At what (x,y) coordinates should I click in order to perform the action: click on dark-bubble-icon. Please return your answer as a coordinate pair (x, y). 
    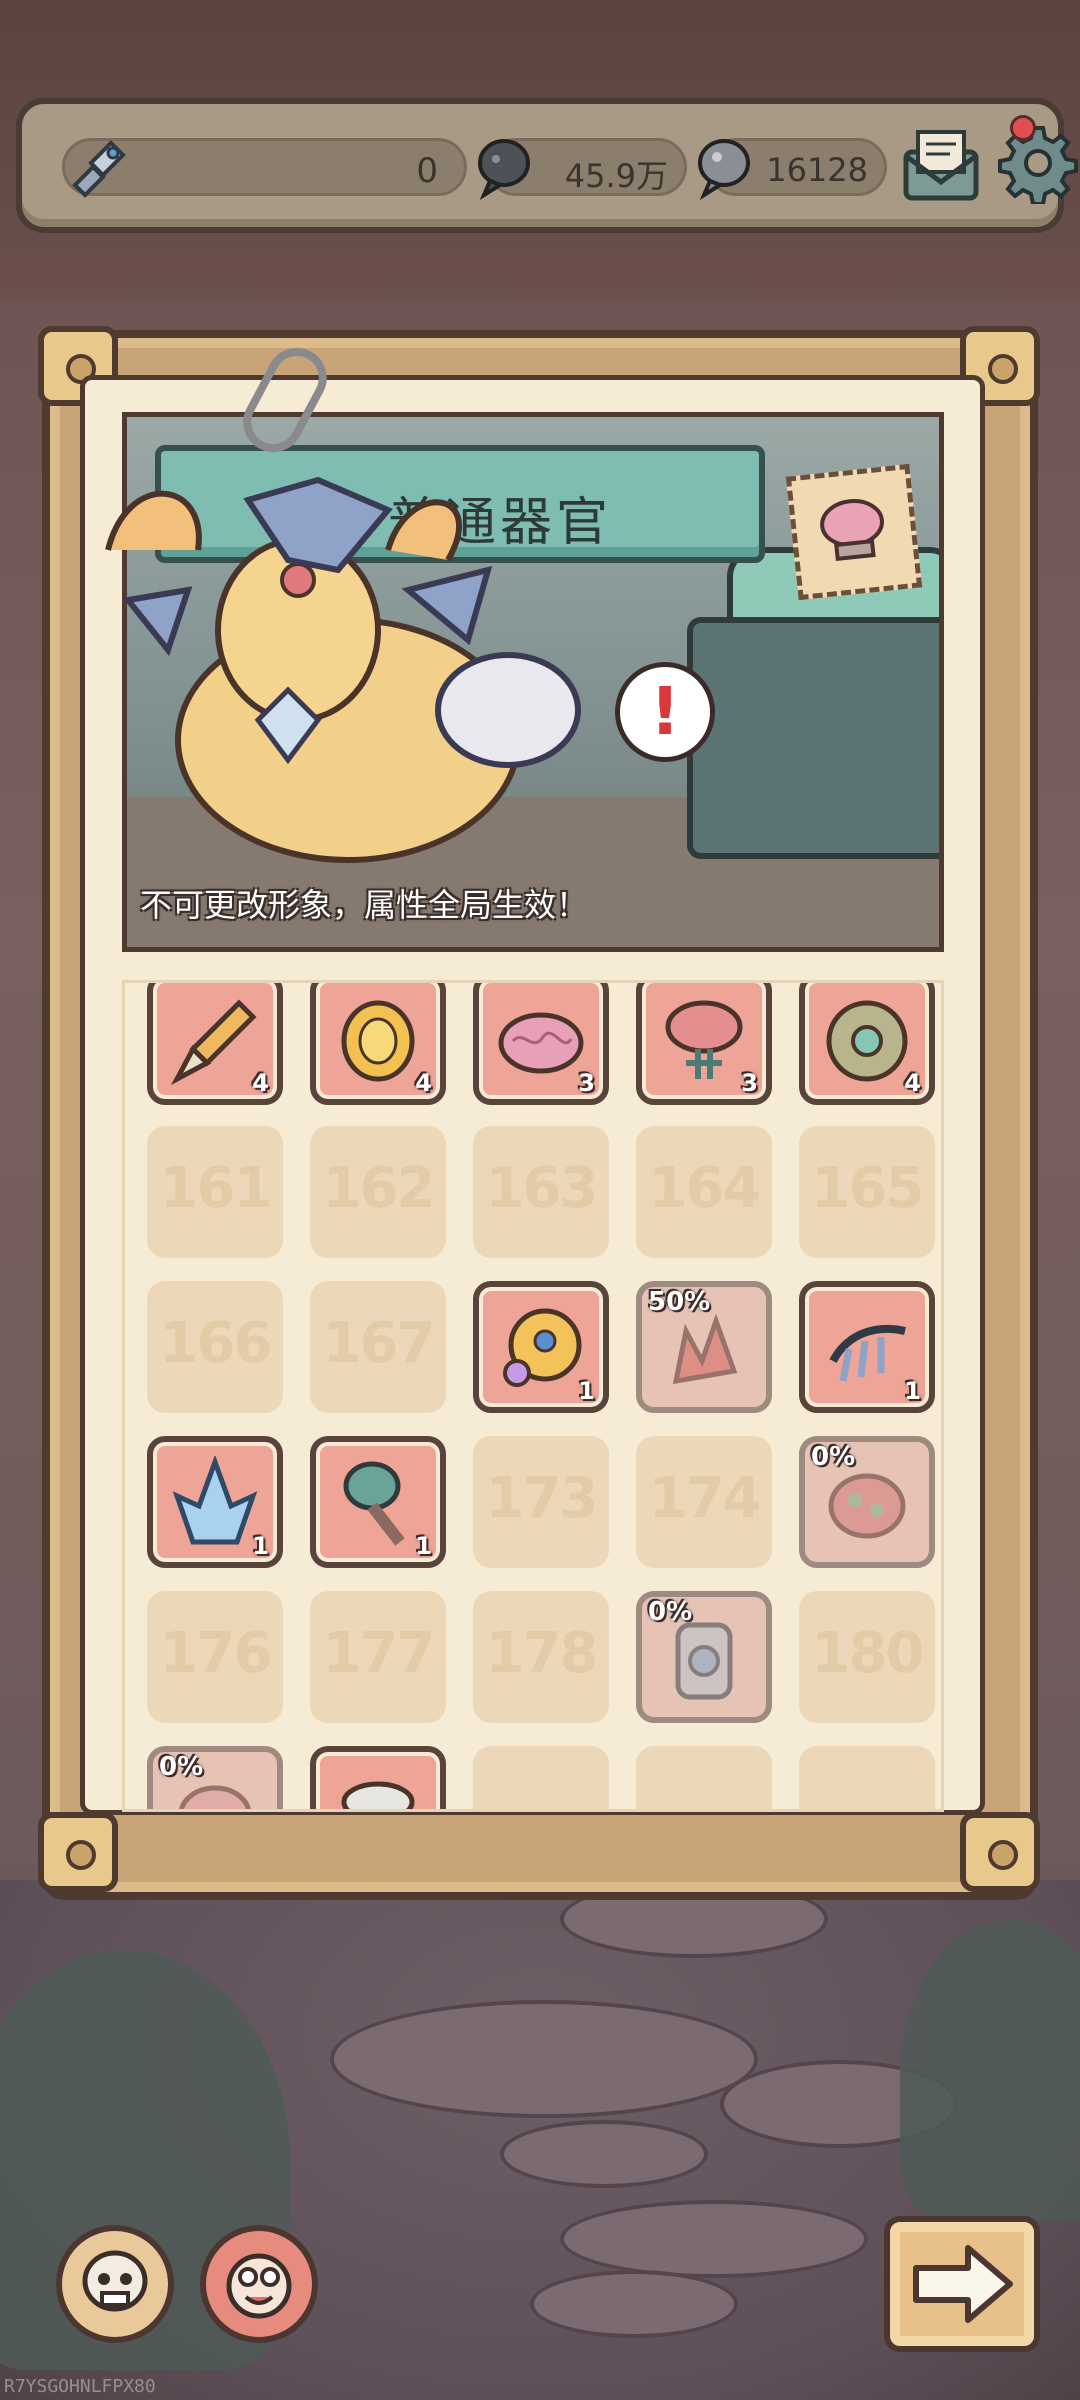
    Looking at the image, I should click on (504, 170).